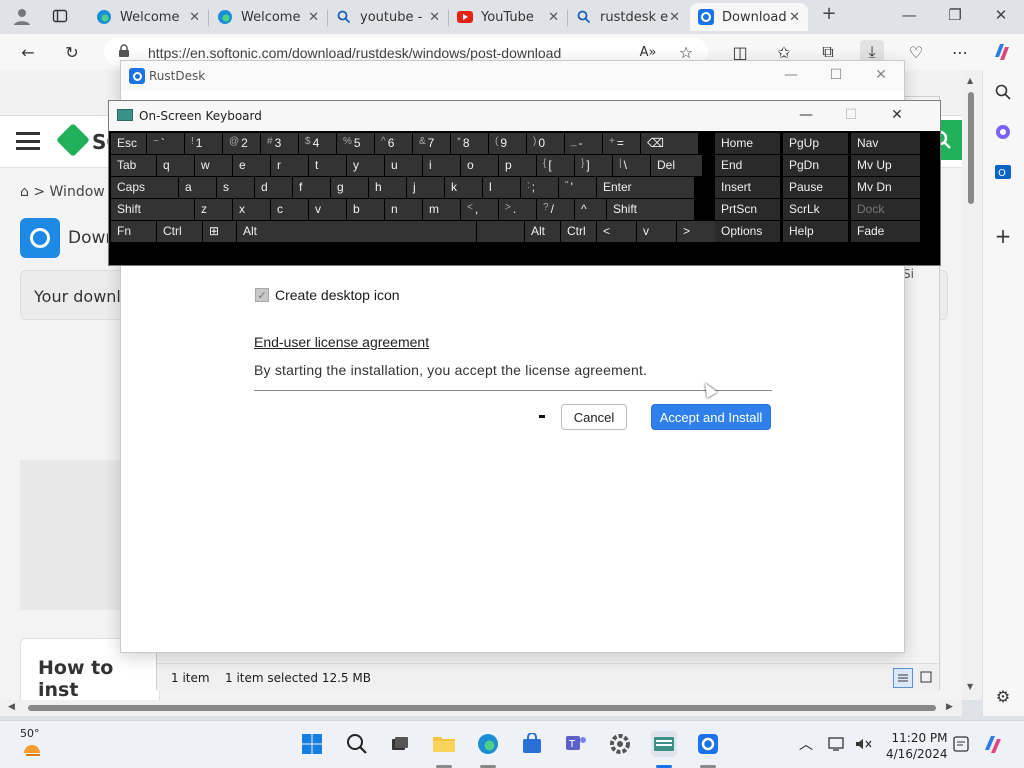 Image resolution: width=1024 pixels, height=768 pixels. What do you see at coordinates (545, 143) in the screenshot?
I see `osk-key: ) 0` at bounding box center [545, 143].